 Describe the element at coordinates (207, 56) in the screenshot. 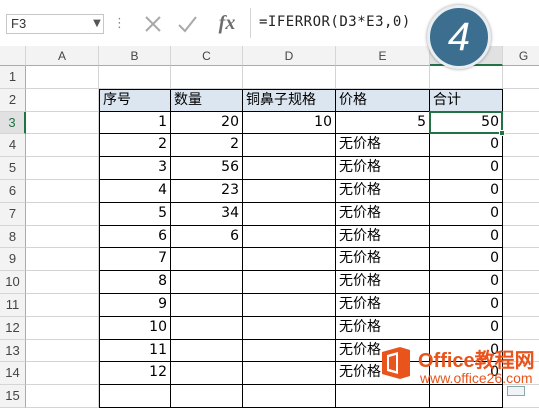

I see `column-header-c: C` at that location.